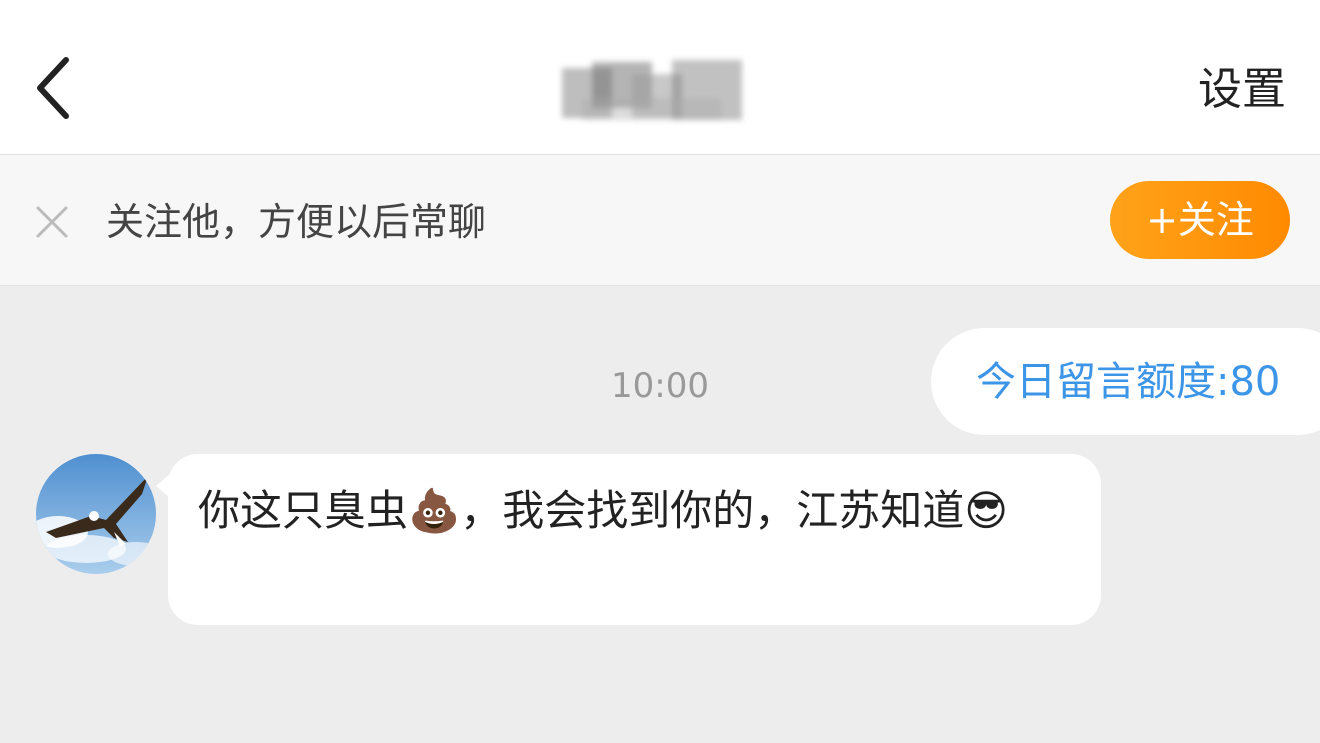 Image resolution: width=1320 pixels, height=743 pixels. Describe the element at coordinates (652, 91) in the screenshot. I see `page-title-redacted` at that location.